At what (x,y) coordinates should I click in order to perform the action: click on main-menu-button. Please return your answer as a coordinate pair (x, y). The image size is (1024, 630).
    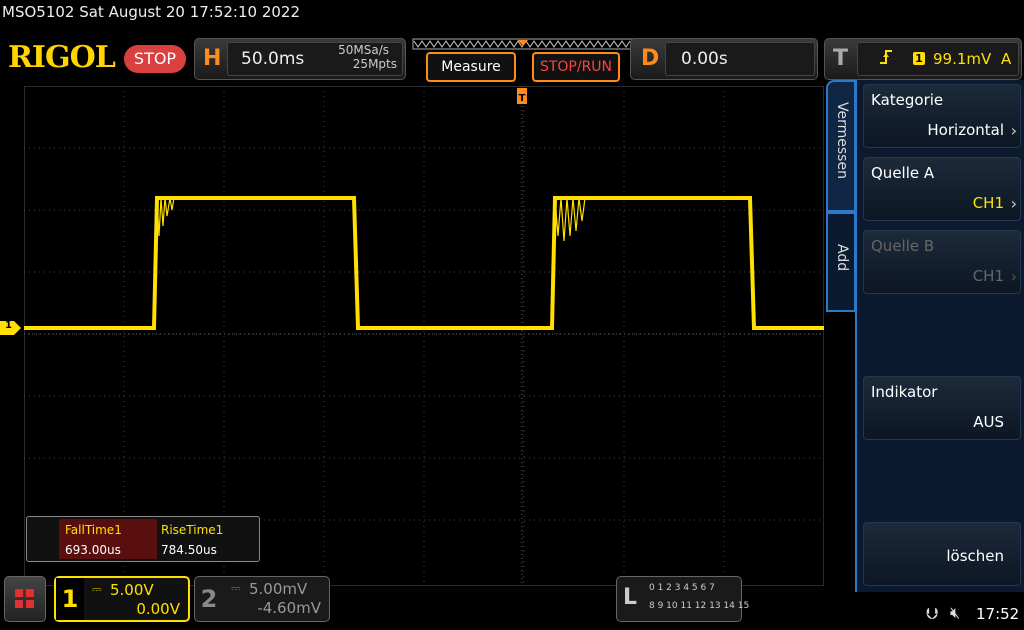
    Looking at the image, I should click on (25, 599).